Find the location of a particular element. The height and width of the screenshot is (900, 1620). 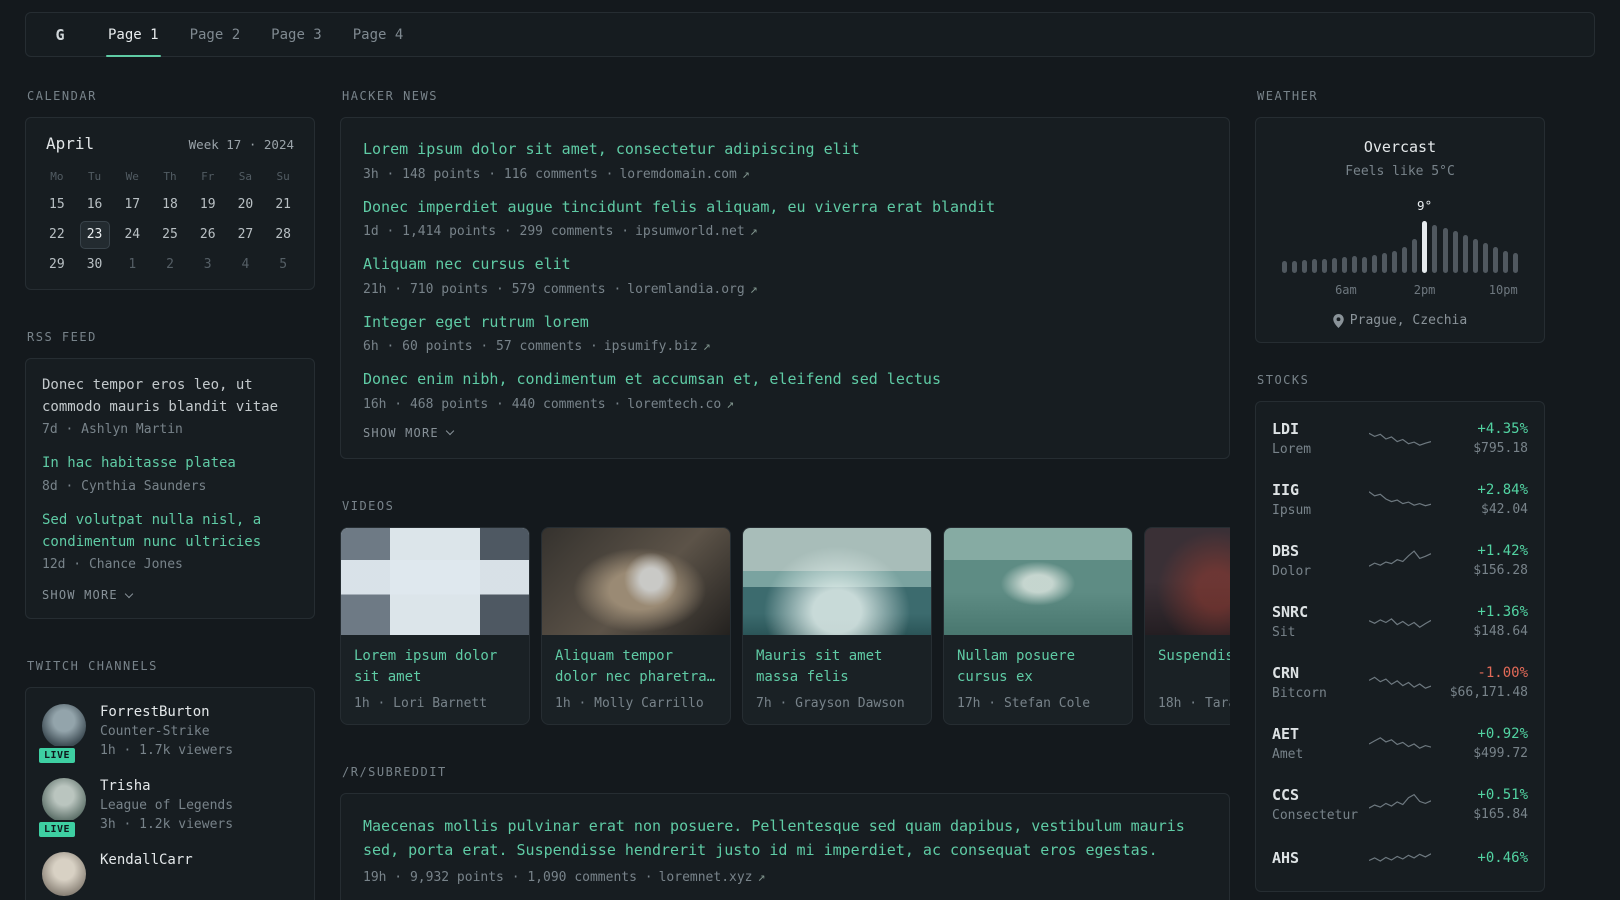

stock-symbol: LDI is located at coordinates (1286, 429).